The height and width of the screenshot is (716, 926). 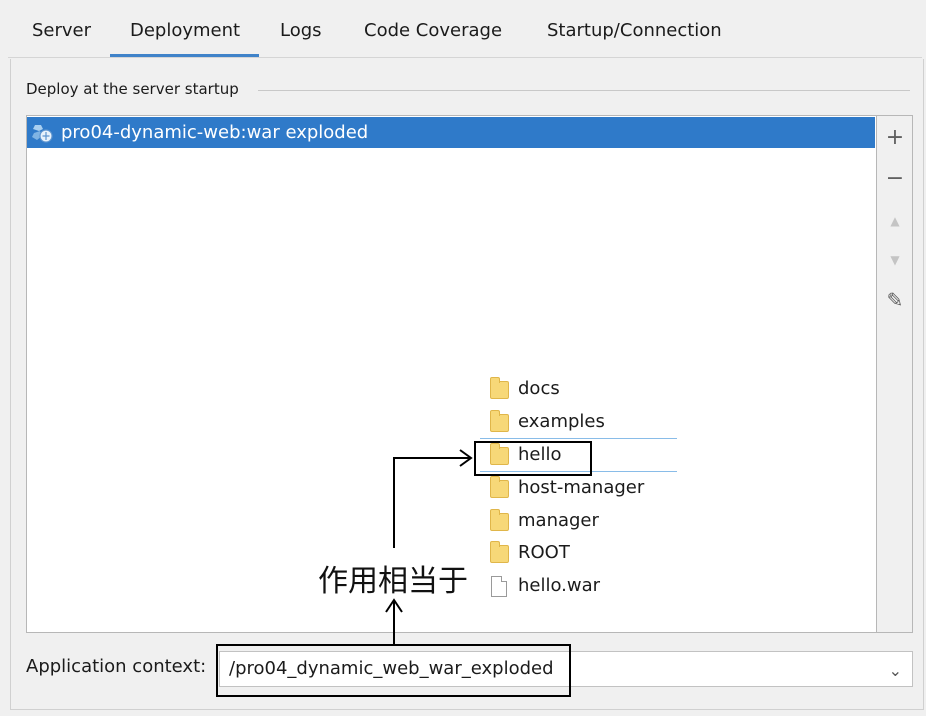 I want to click on app-context-highlight-box, so click(x=393, y=670).